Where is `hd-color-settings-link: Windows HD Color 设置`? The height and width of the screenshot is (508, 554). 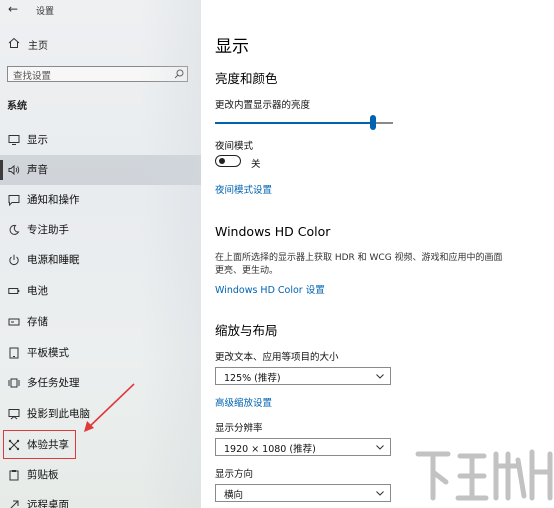 hd-color-settings-link: Windows HD Color 设置 is located at coordinates (270, 289).